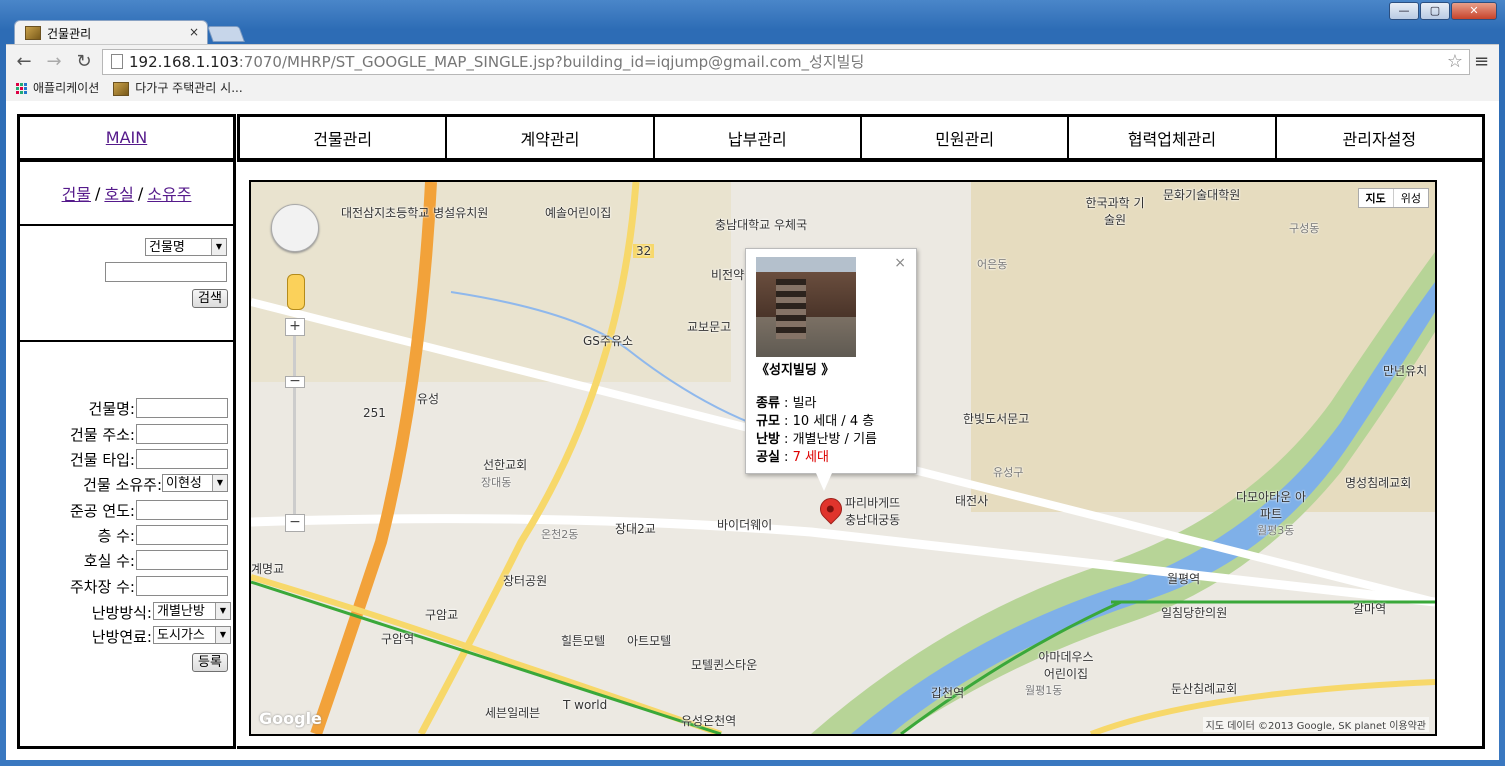 Image resolution: width=1505 pixels, height=766 pixels. I want to click on menu-cell: 계약관리, so click(548, 137).